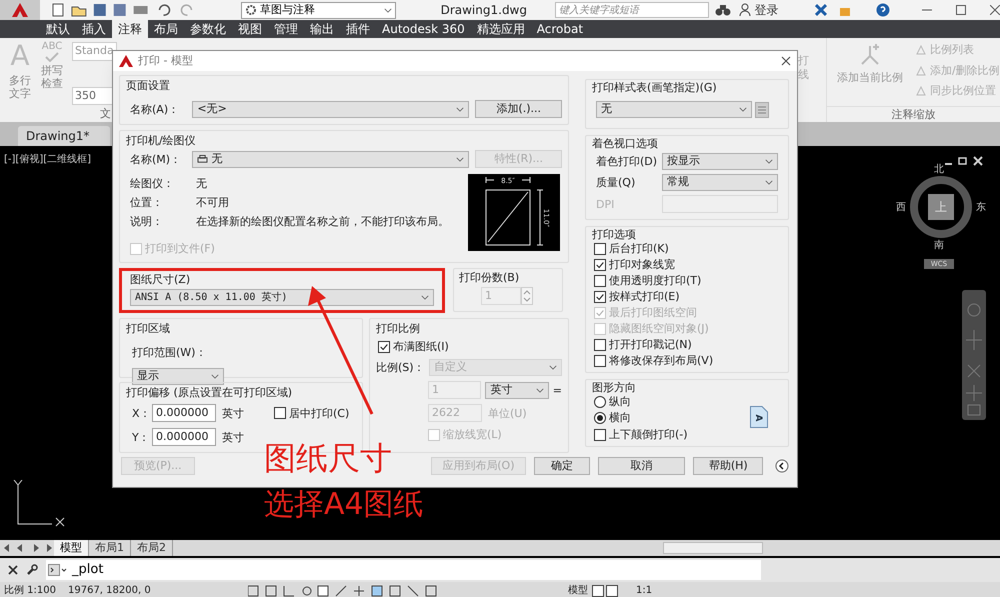 The image size is (1000, 597). I want to click on user-icon, so click(745, 10).